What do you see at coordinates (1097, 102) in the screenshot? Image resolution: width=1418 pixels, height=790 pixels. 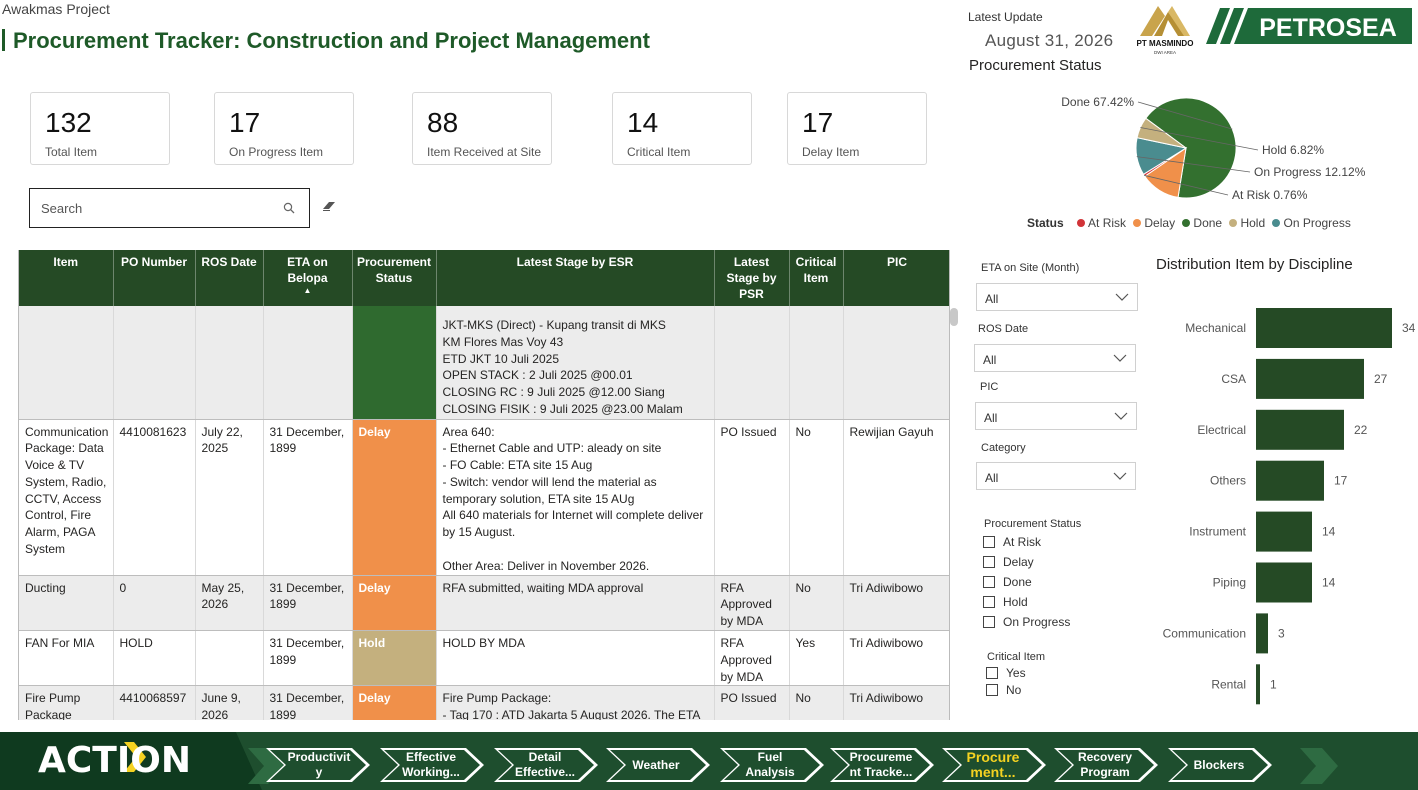 I see `pie-label-done: Done 67.42%` at bounding box center [1097, 102].